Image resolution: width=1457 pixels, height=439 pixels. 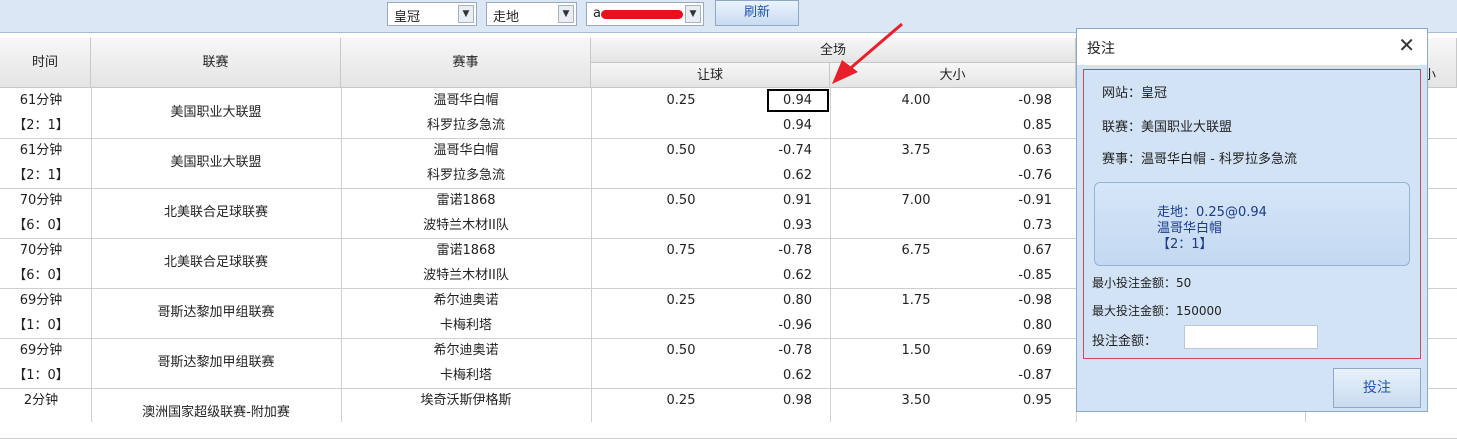 I want to click on under-odds: 0.80, so click(x=1016, y=325).